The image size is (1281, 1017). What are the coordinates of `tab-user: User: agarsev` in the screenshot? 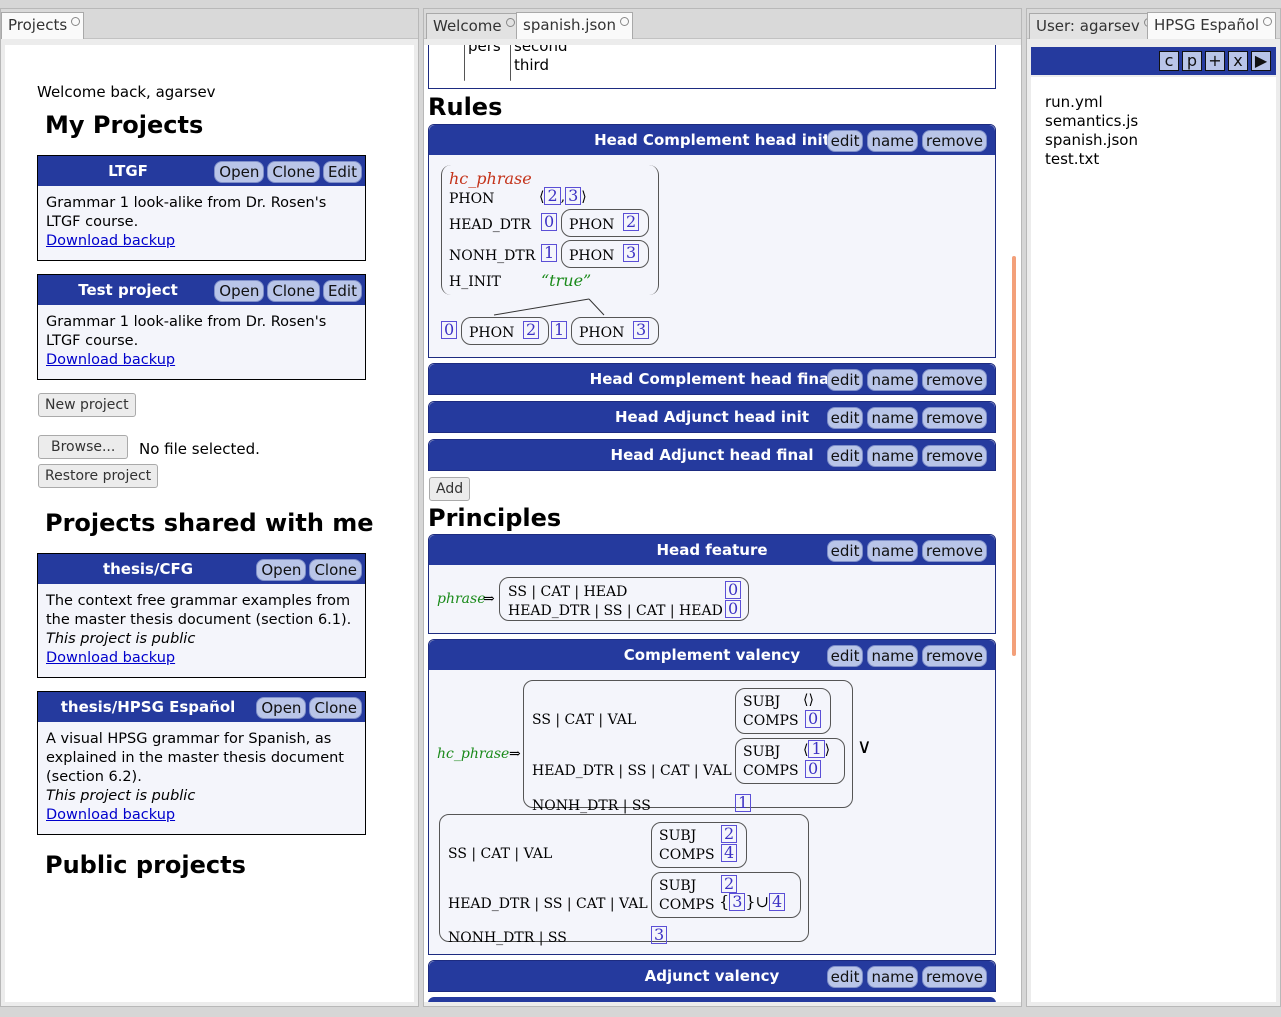 It's located at (1093, 26).